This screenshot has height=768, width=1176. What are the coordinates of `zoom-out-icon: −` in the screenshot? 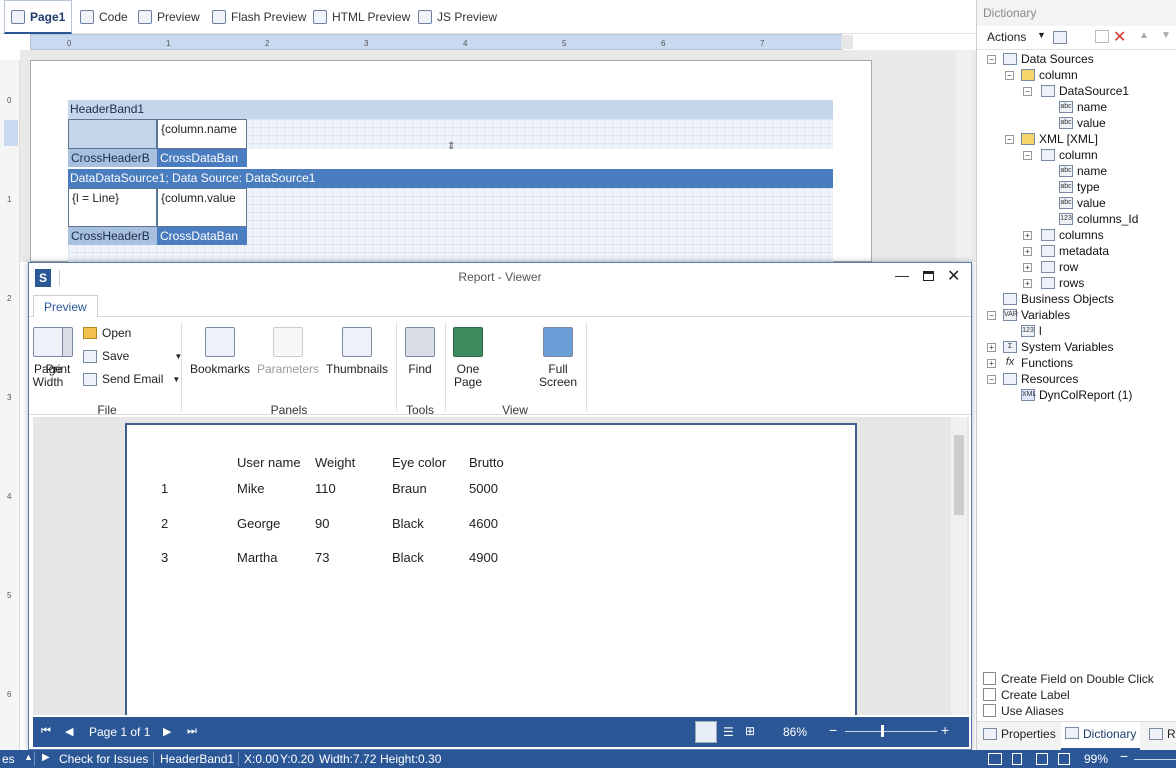 It's located at (833, 730).